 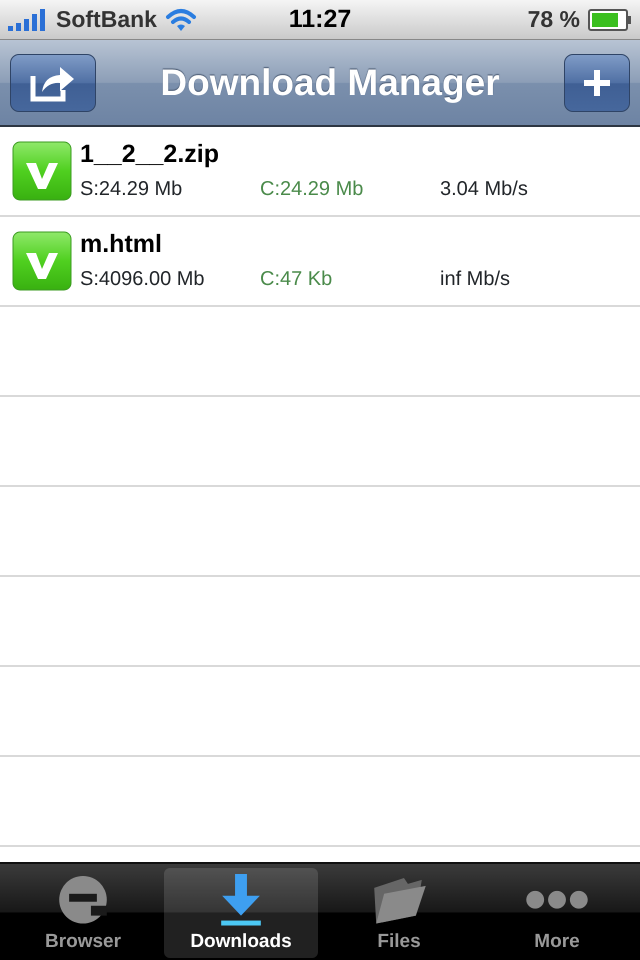 What do you see at coordinates (241, 913) in the screenshot?
I see `tab: Downloads` at bounding box center [241, 913].